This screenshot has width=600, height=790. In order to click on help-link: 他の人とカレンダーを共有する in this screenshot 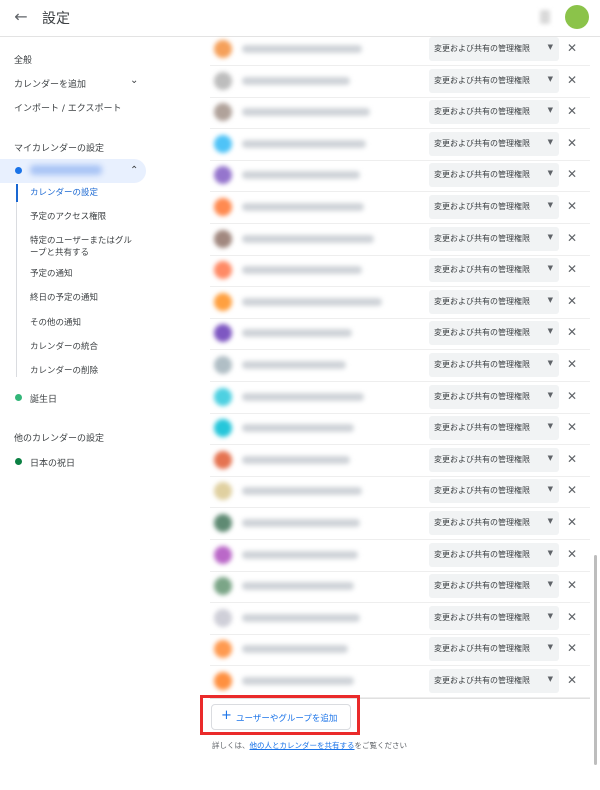, I will do `click(302, 745)`.